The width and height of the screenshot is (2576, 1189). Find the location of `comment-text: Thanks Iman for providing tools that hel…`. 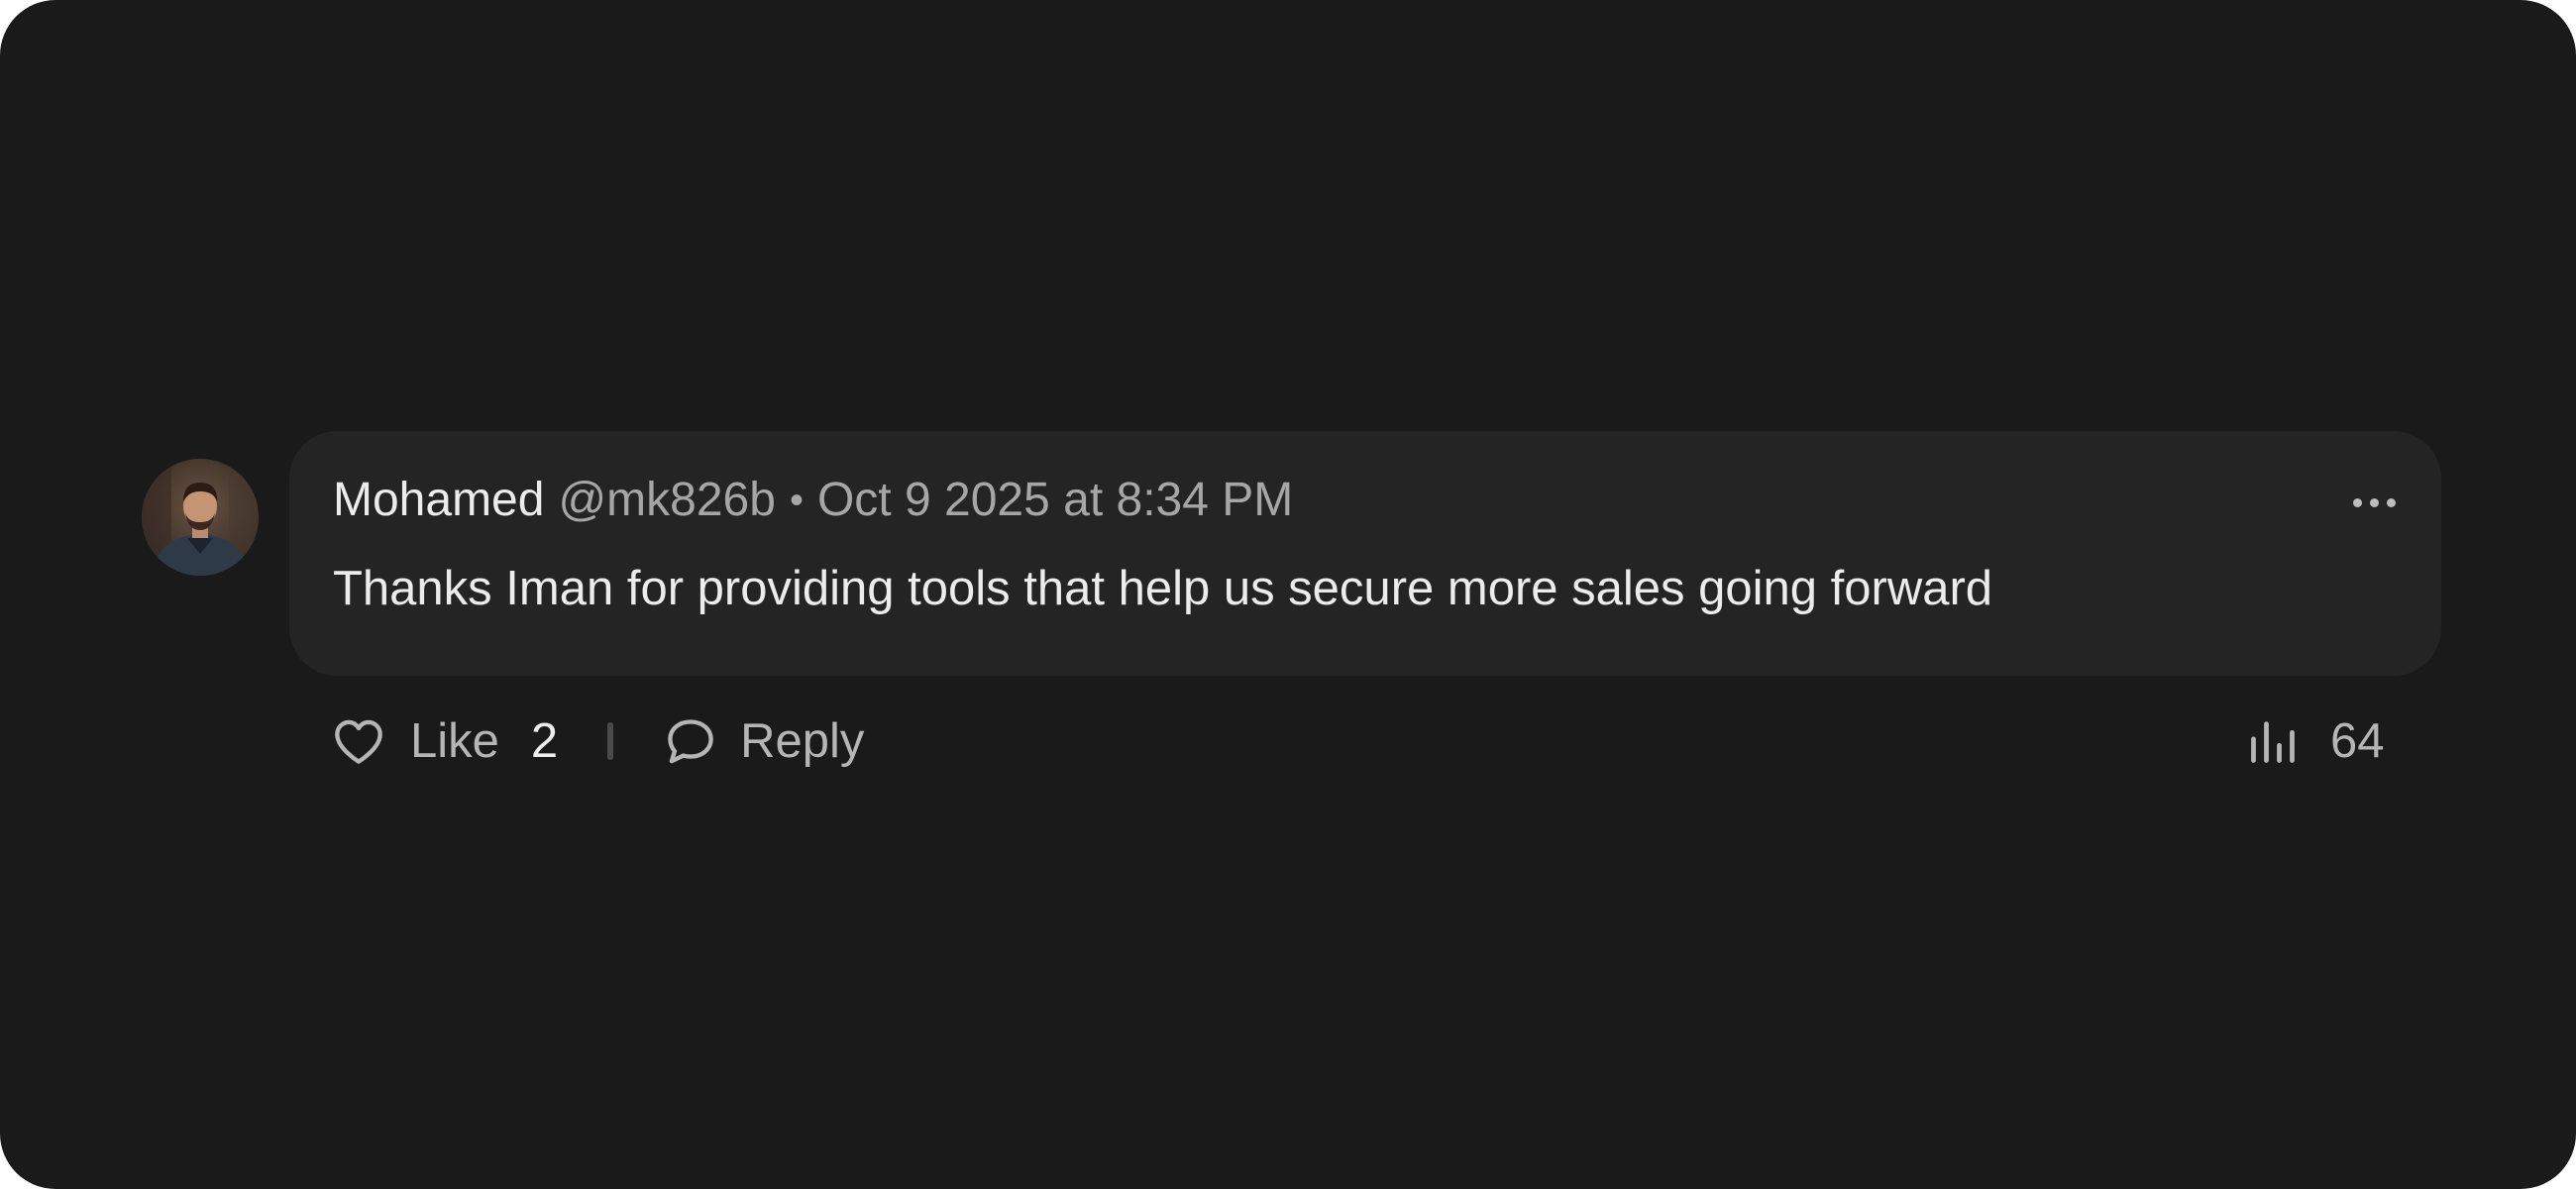

comment-text: Thanks Iman for providing tools that hel… is located at coordinates (1163, 589).